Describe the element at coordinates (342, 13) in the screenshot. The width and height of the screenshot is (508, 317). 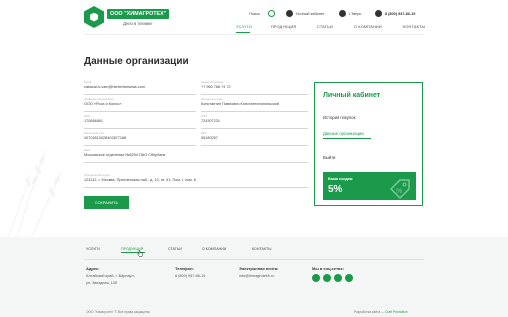
I see `location-icon` at that location.